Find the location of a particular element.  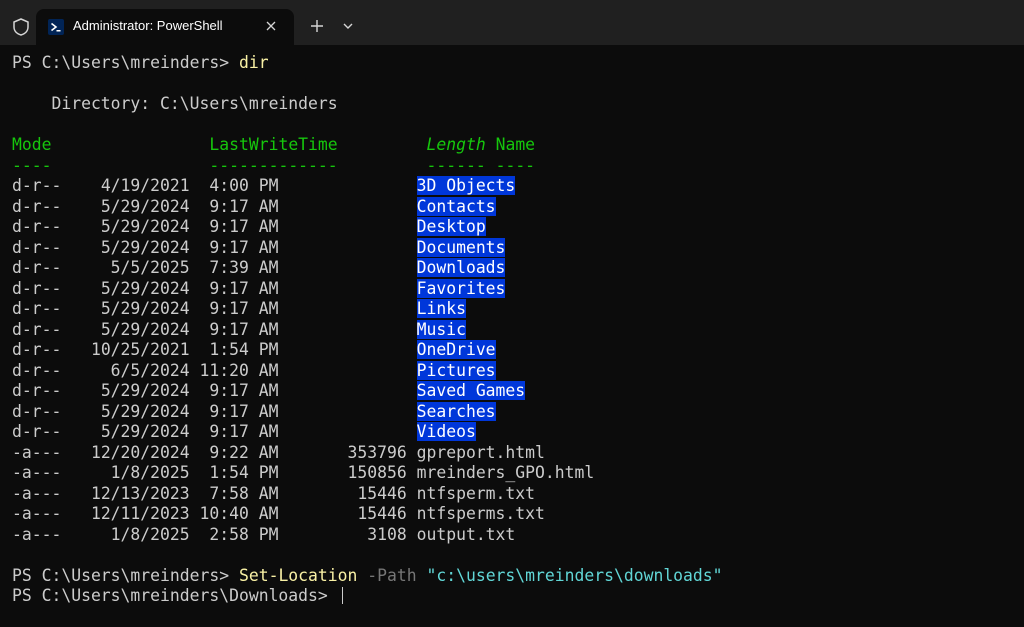

row-lastwritetime: 12/13/2023 7:58 AM is located at coordinates (170, 493).